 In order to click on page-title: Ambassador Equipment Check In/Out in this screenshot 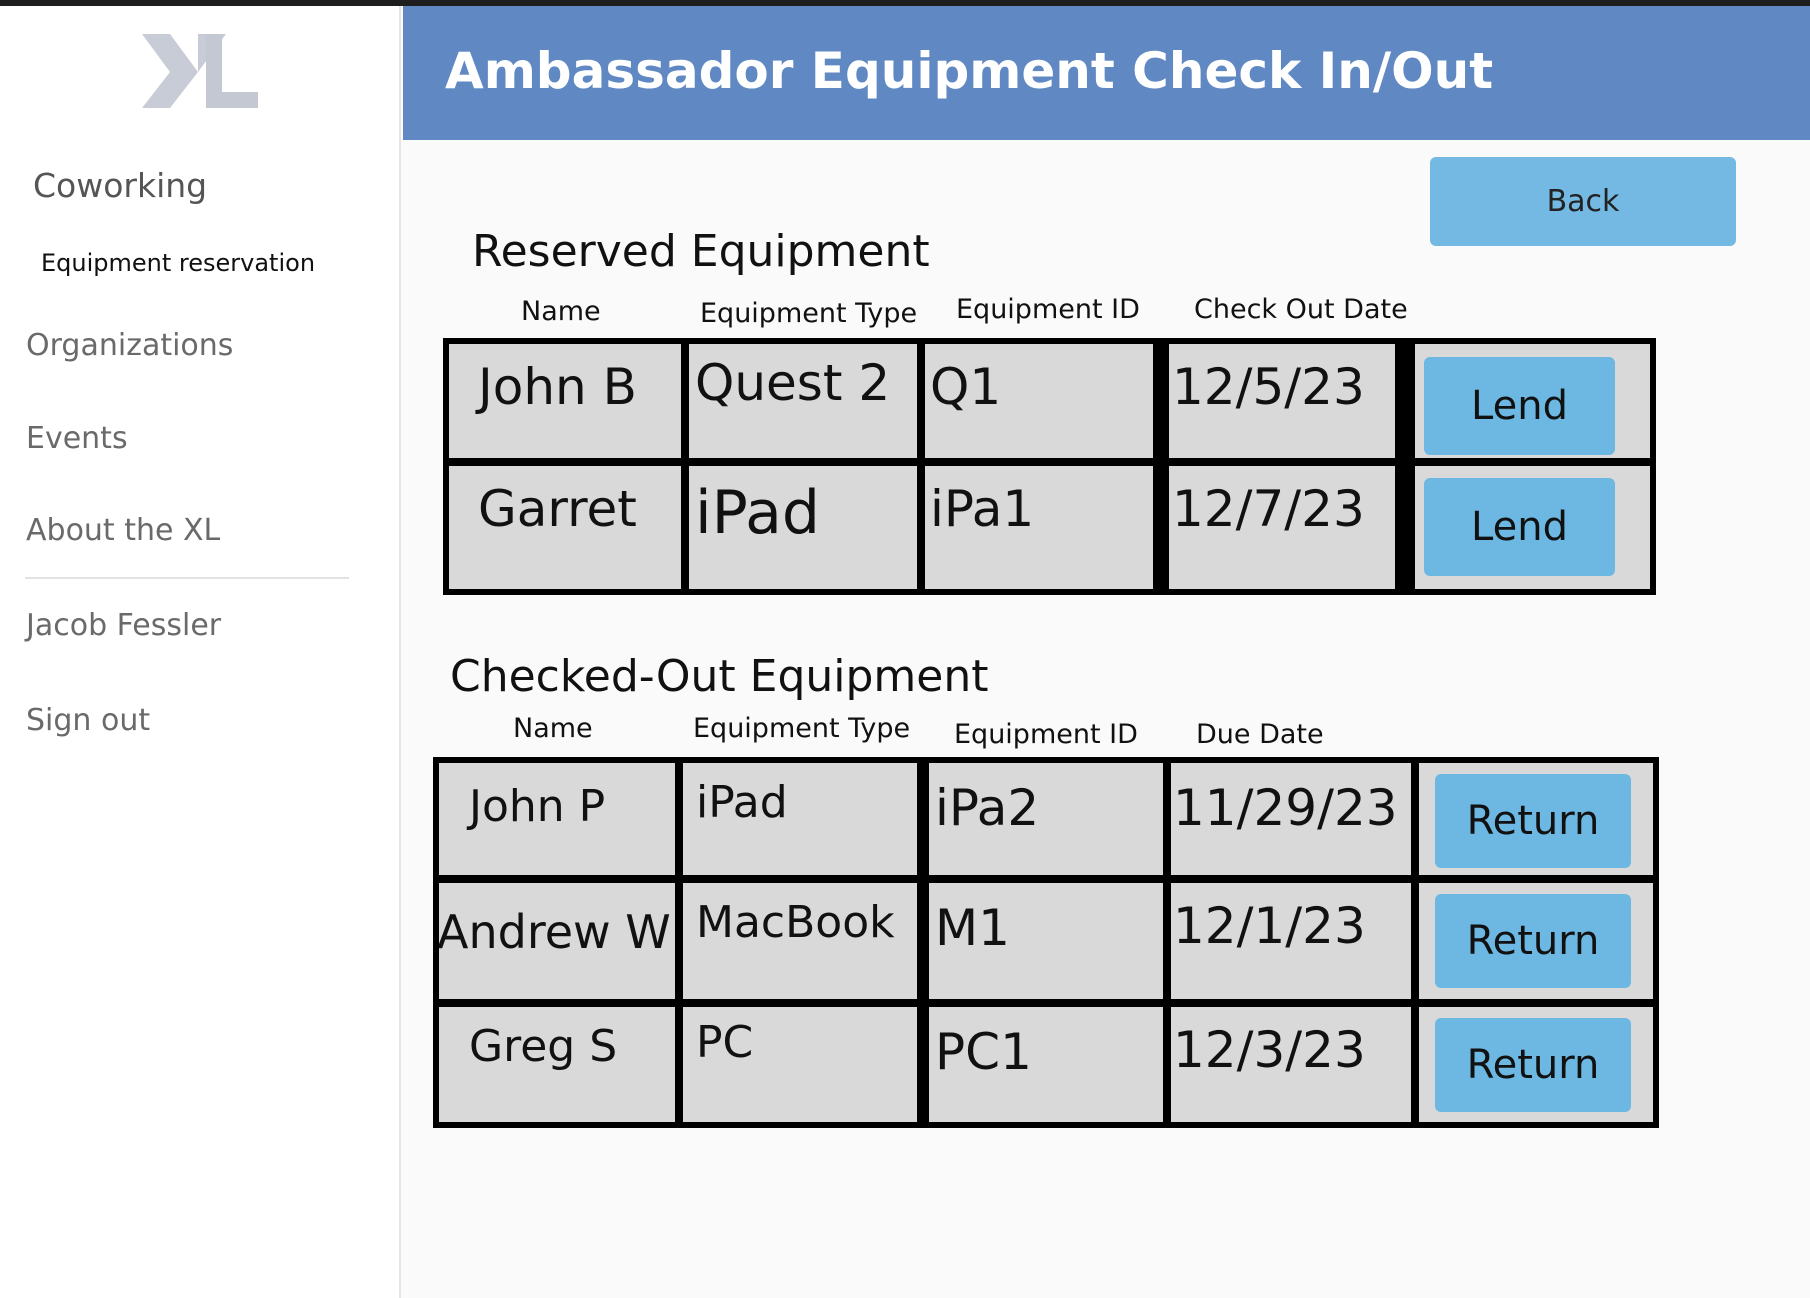, I will do `click(969, 71)`.